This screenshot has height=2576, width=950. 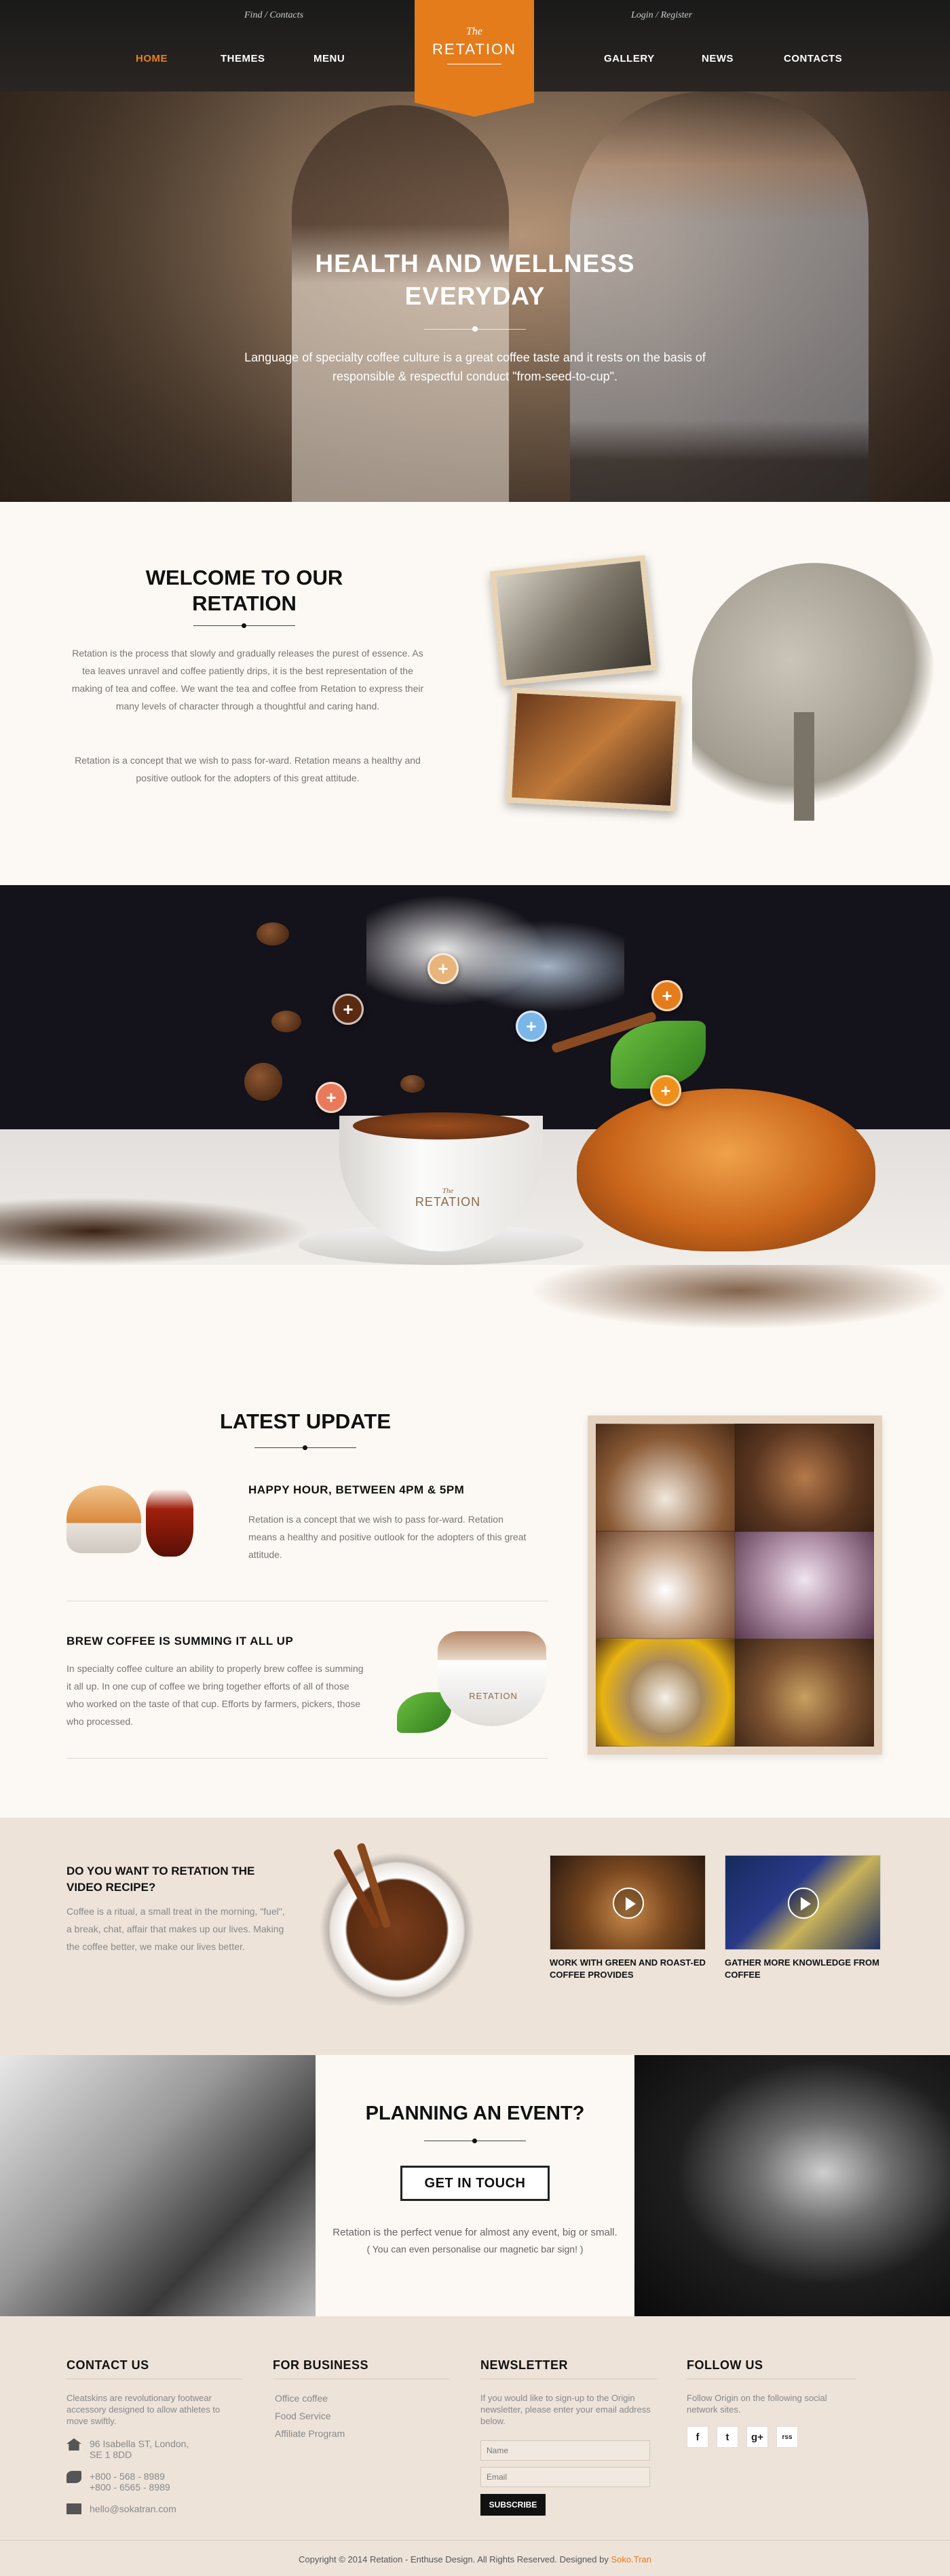 I want to click on subscribe-button: SUBSCRIBE, so click(x=513, y=2505).